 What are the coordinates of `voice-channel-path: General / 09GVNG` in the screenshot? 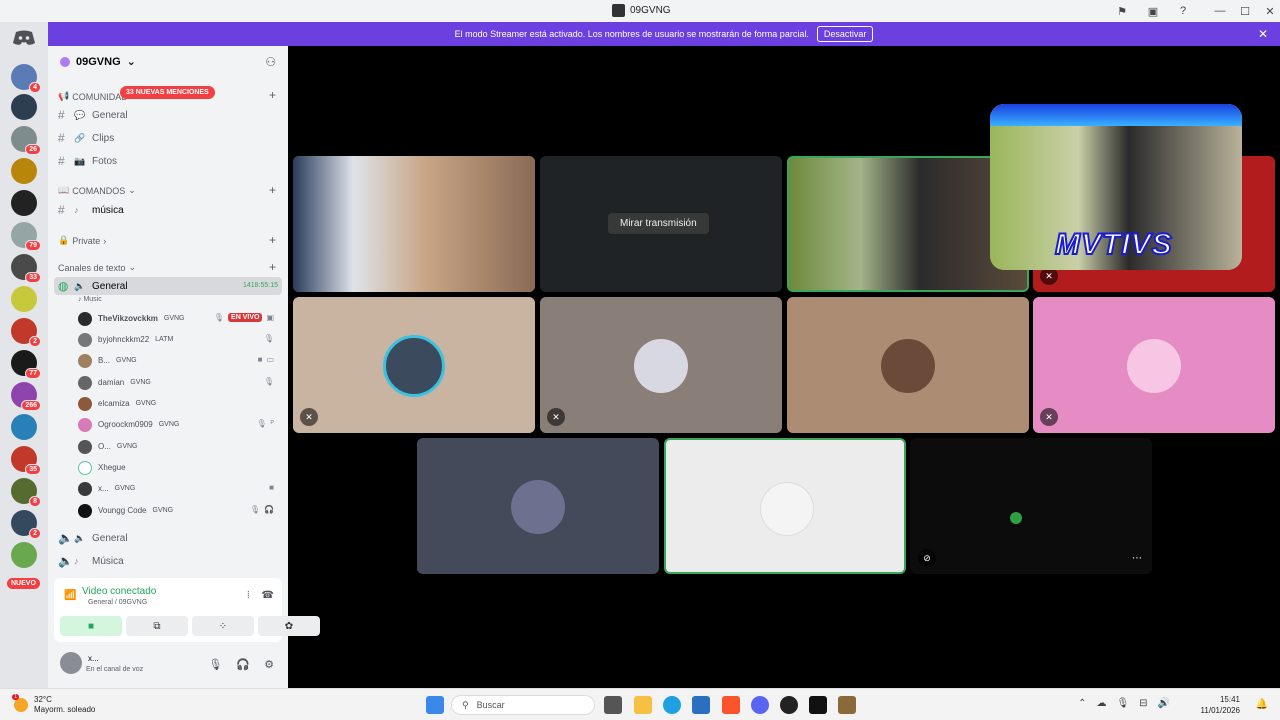 It's located at (117, 602).